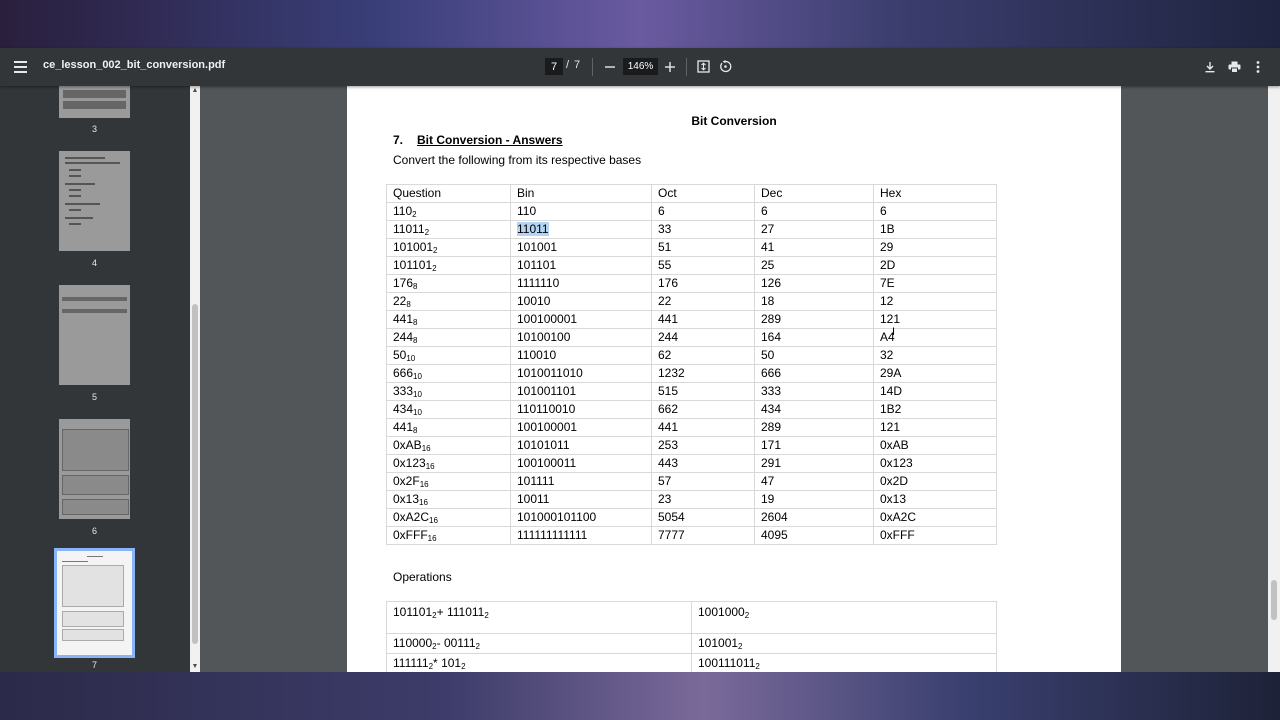 The width and height of the screenshot is (1280, 720). I want to click on section-number: 7., so click(398, 140).